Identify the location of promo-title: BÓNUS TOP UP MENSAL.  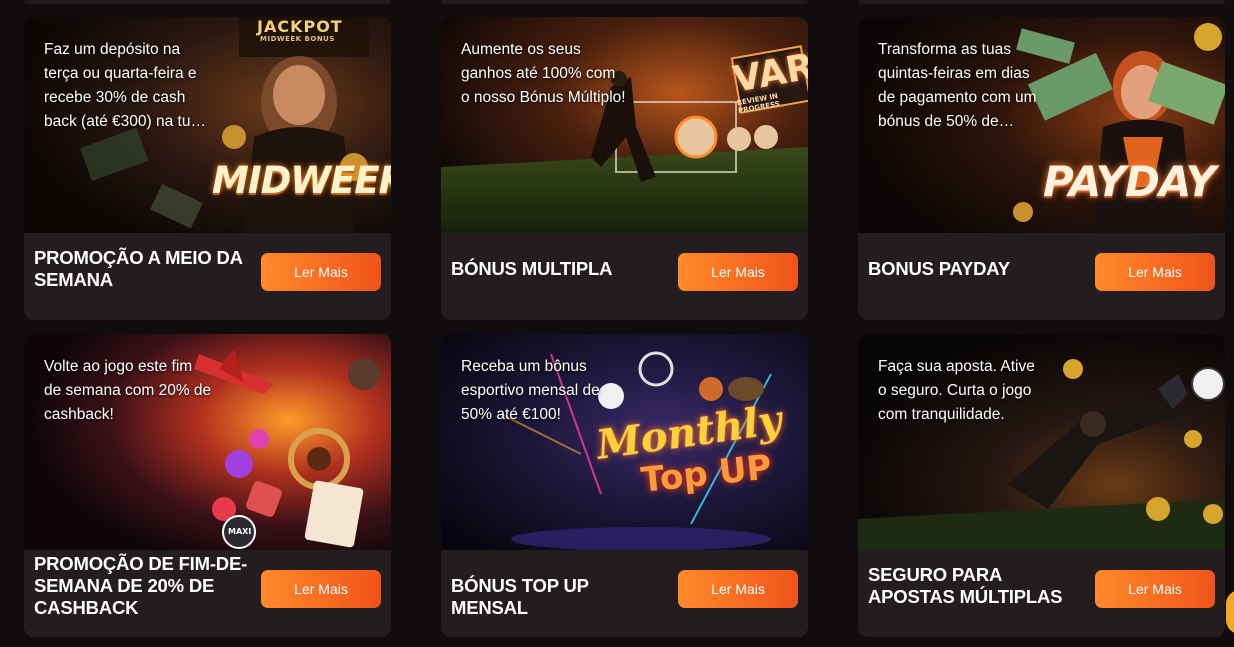
(520, 596).